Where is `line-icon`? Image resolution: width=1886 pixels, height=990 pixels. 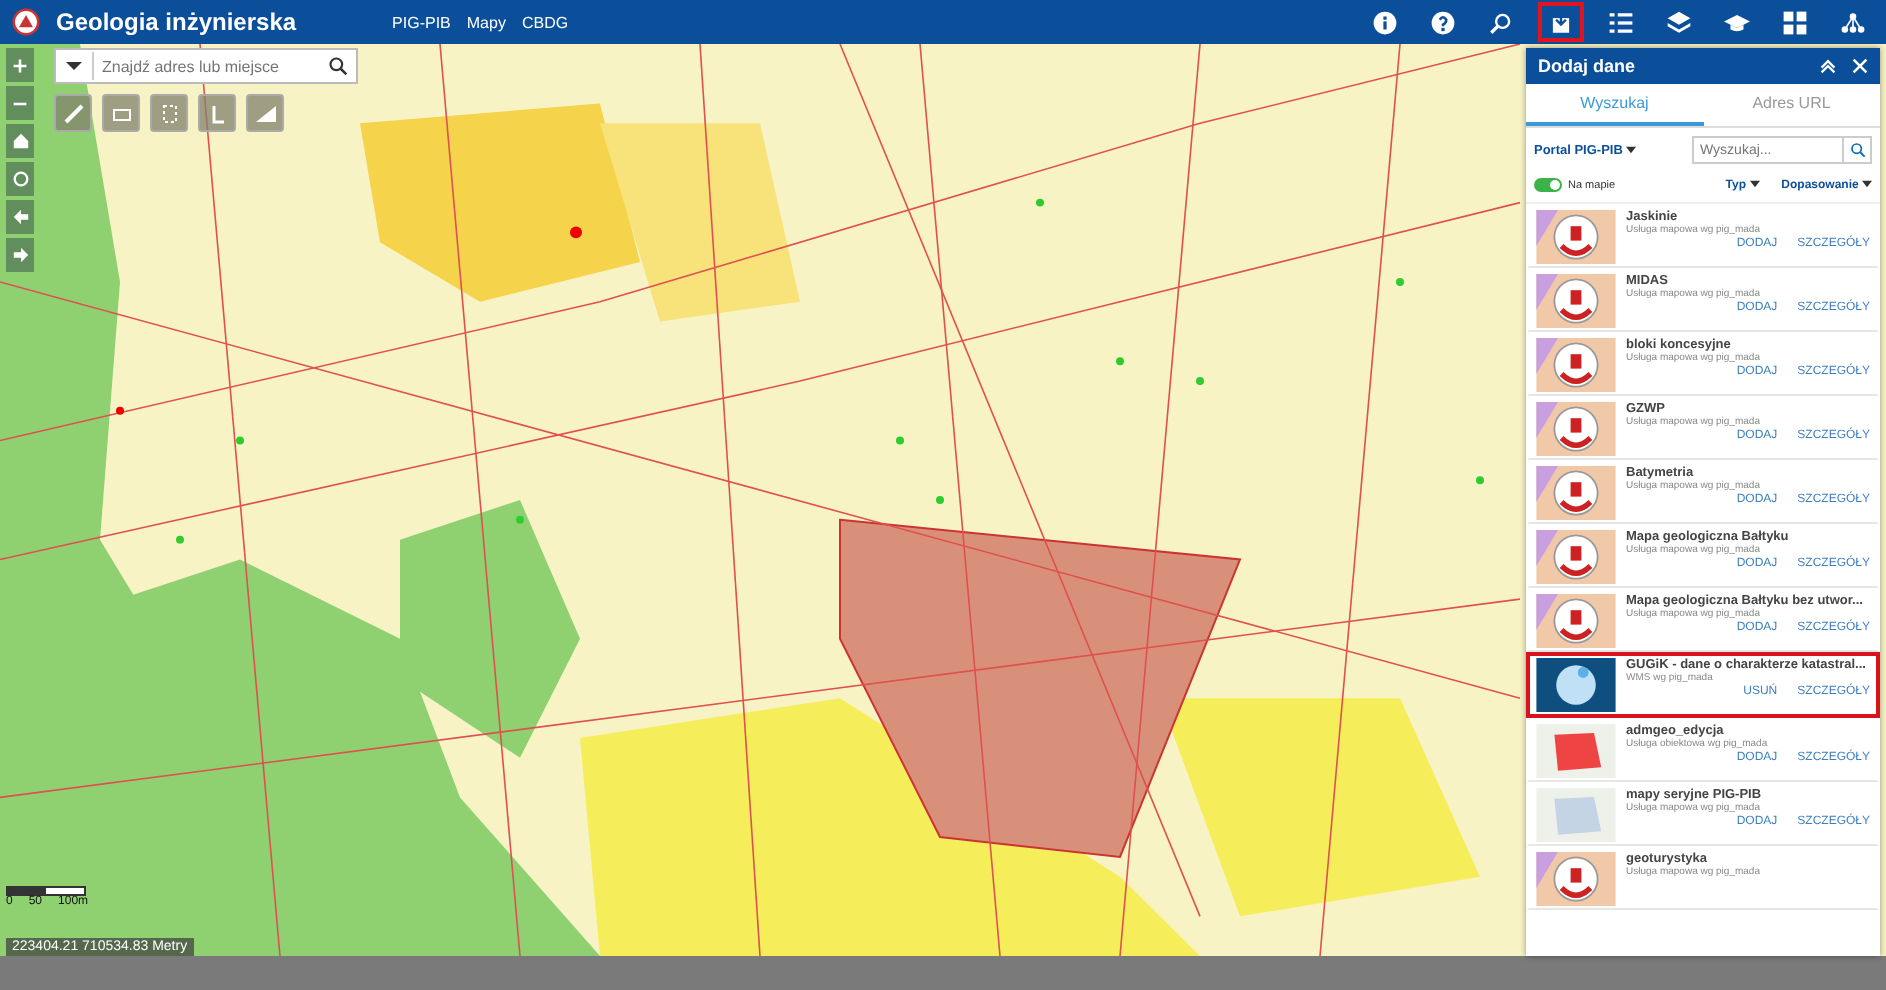 line-icon is located at coordinates (73, 113).